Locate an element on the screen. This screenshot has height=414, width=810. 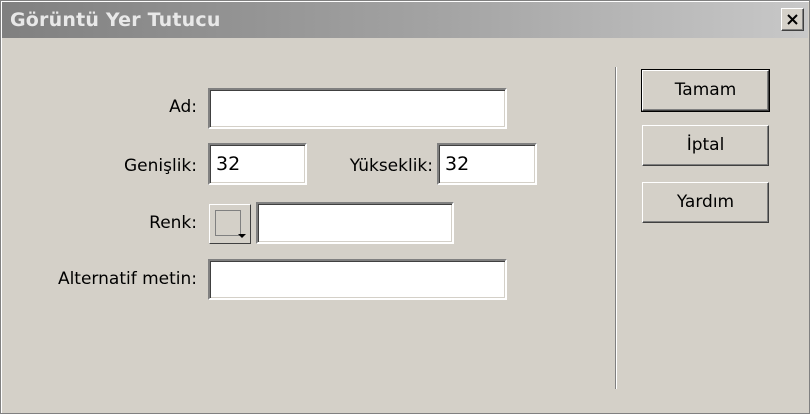
width-label: Genişlik: is located at coordinates (160, 166).